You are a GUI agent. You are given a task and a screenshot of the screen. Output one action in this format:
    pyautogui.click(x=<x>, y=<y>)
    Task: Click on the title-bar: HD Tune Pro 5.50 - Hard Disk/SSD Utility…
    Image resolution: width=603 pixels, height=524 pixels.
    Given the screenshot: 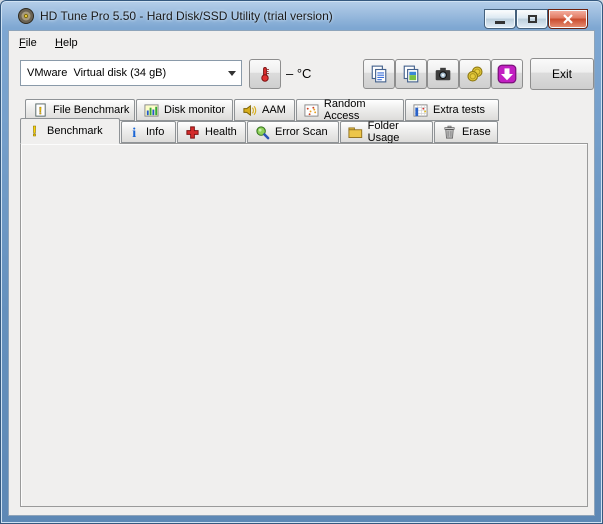 What is the action you would take?
    pyautogui.click(x=301, y=15)
    